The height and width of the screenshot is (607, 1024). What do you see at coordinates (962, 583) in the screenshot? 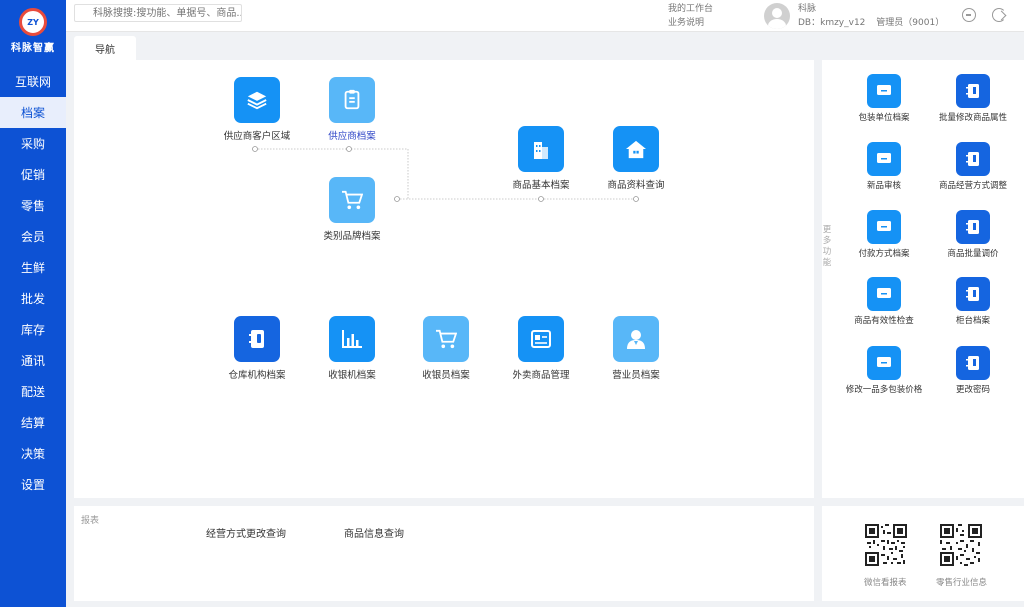
I see `retail-info-label: 零售行业信息` at bounding box center [962, 583].